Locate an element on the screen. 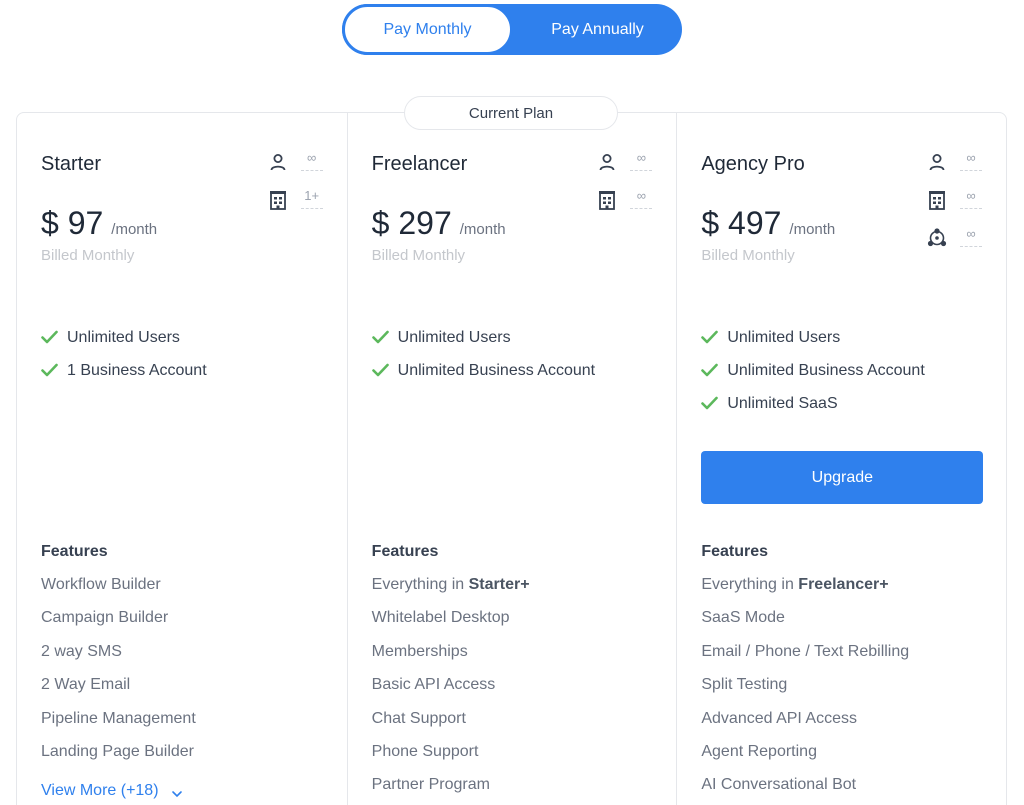 This screenshot has height=805, width=1024. chevron-down-icon is located at coordinates (177, 791).